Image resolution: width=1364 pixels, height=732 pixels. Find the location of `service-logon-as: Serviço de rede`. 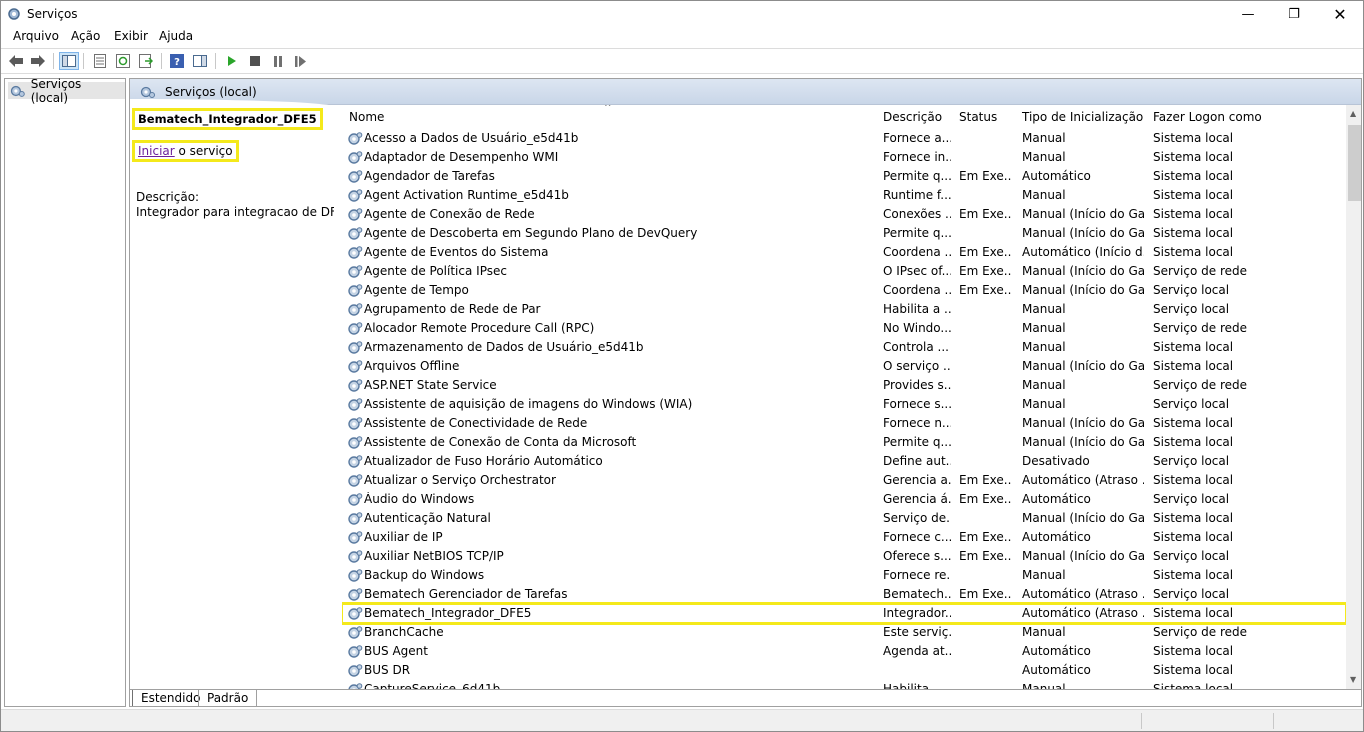

service-logon-as: Serviço de rede is located at coordinates (1200, 328).